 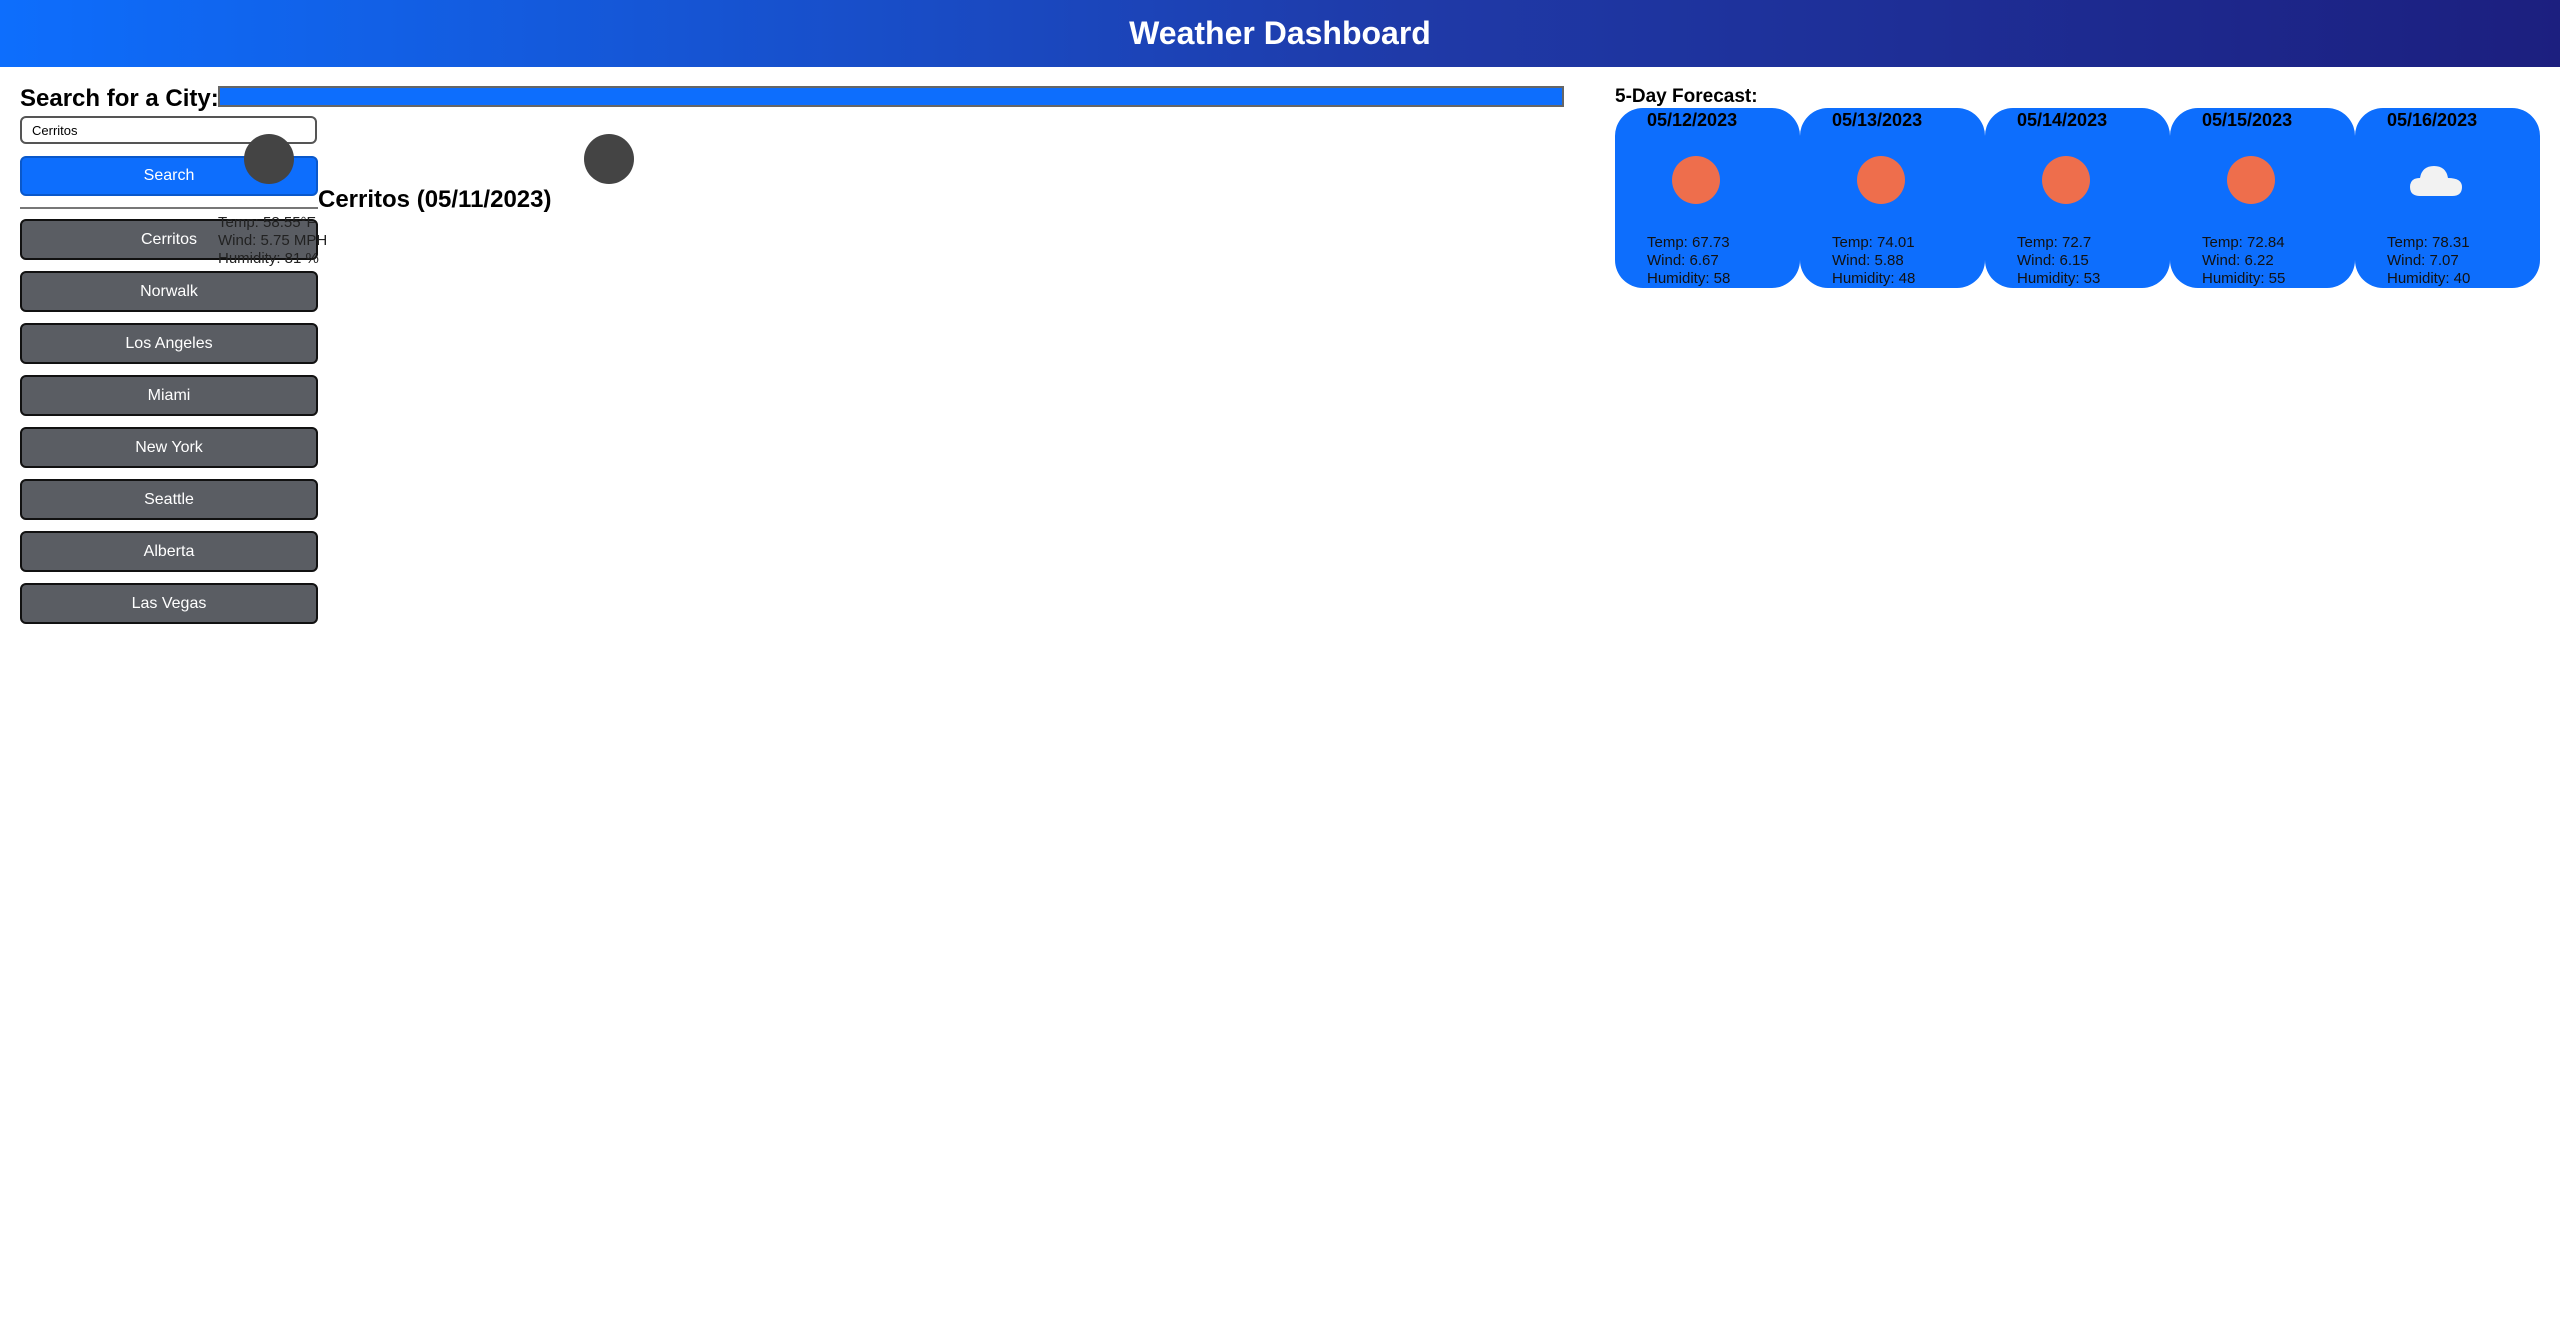 I want to click on forecast-date: 05/14/2023, so click(x=2062, y=120).